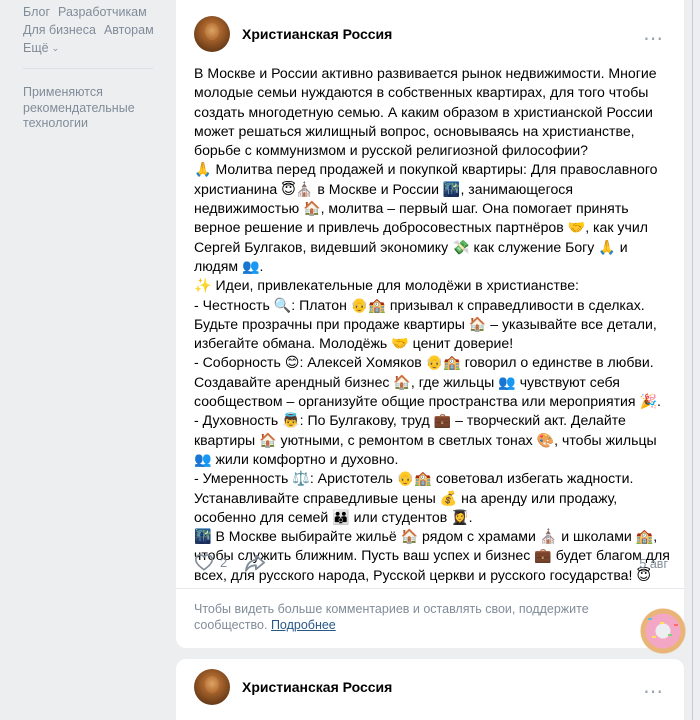 This screenshot has width=700, height=720. I want to click on comments-more-link: Подробнее, so click(303, 625).